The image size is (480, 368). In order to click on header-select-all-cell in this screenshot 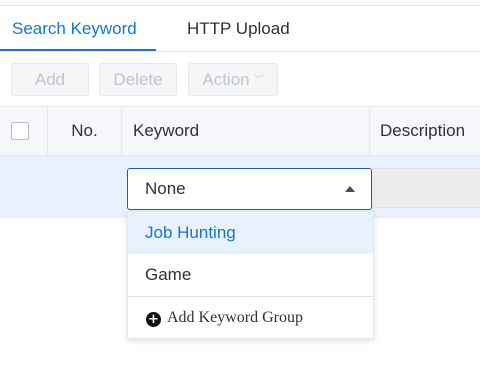, I will do `click(24, 131)`.